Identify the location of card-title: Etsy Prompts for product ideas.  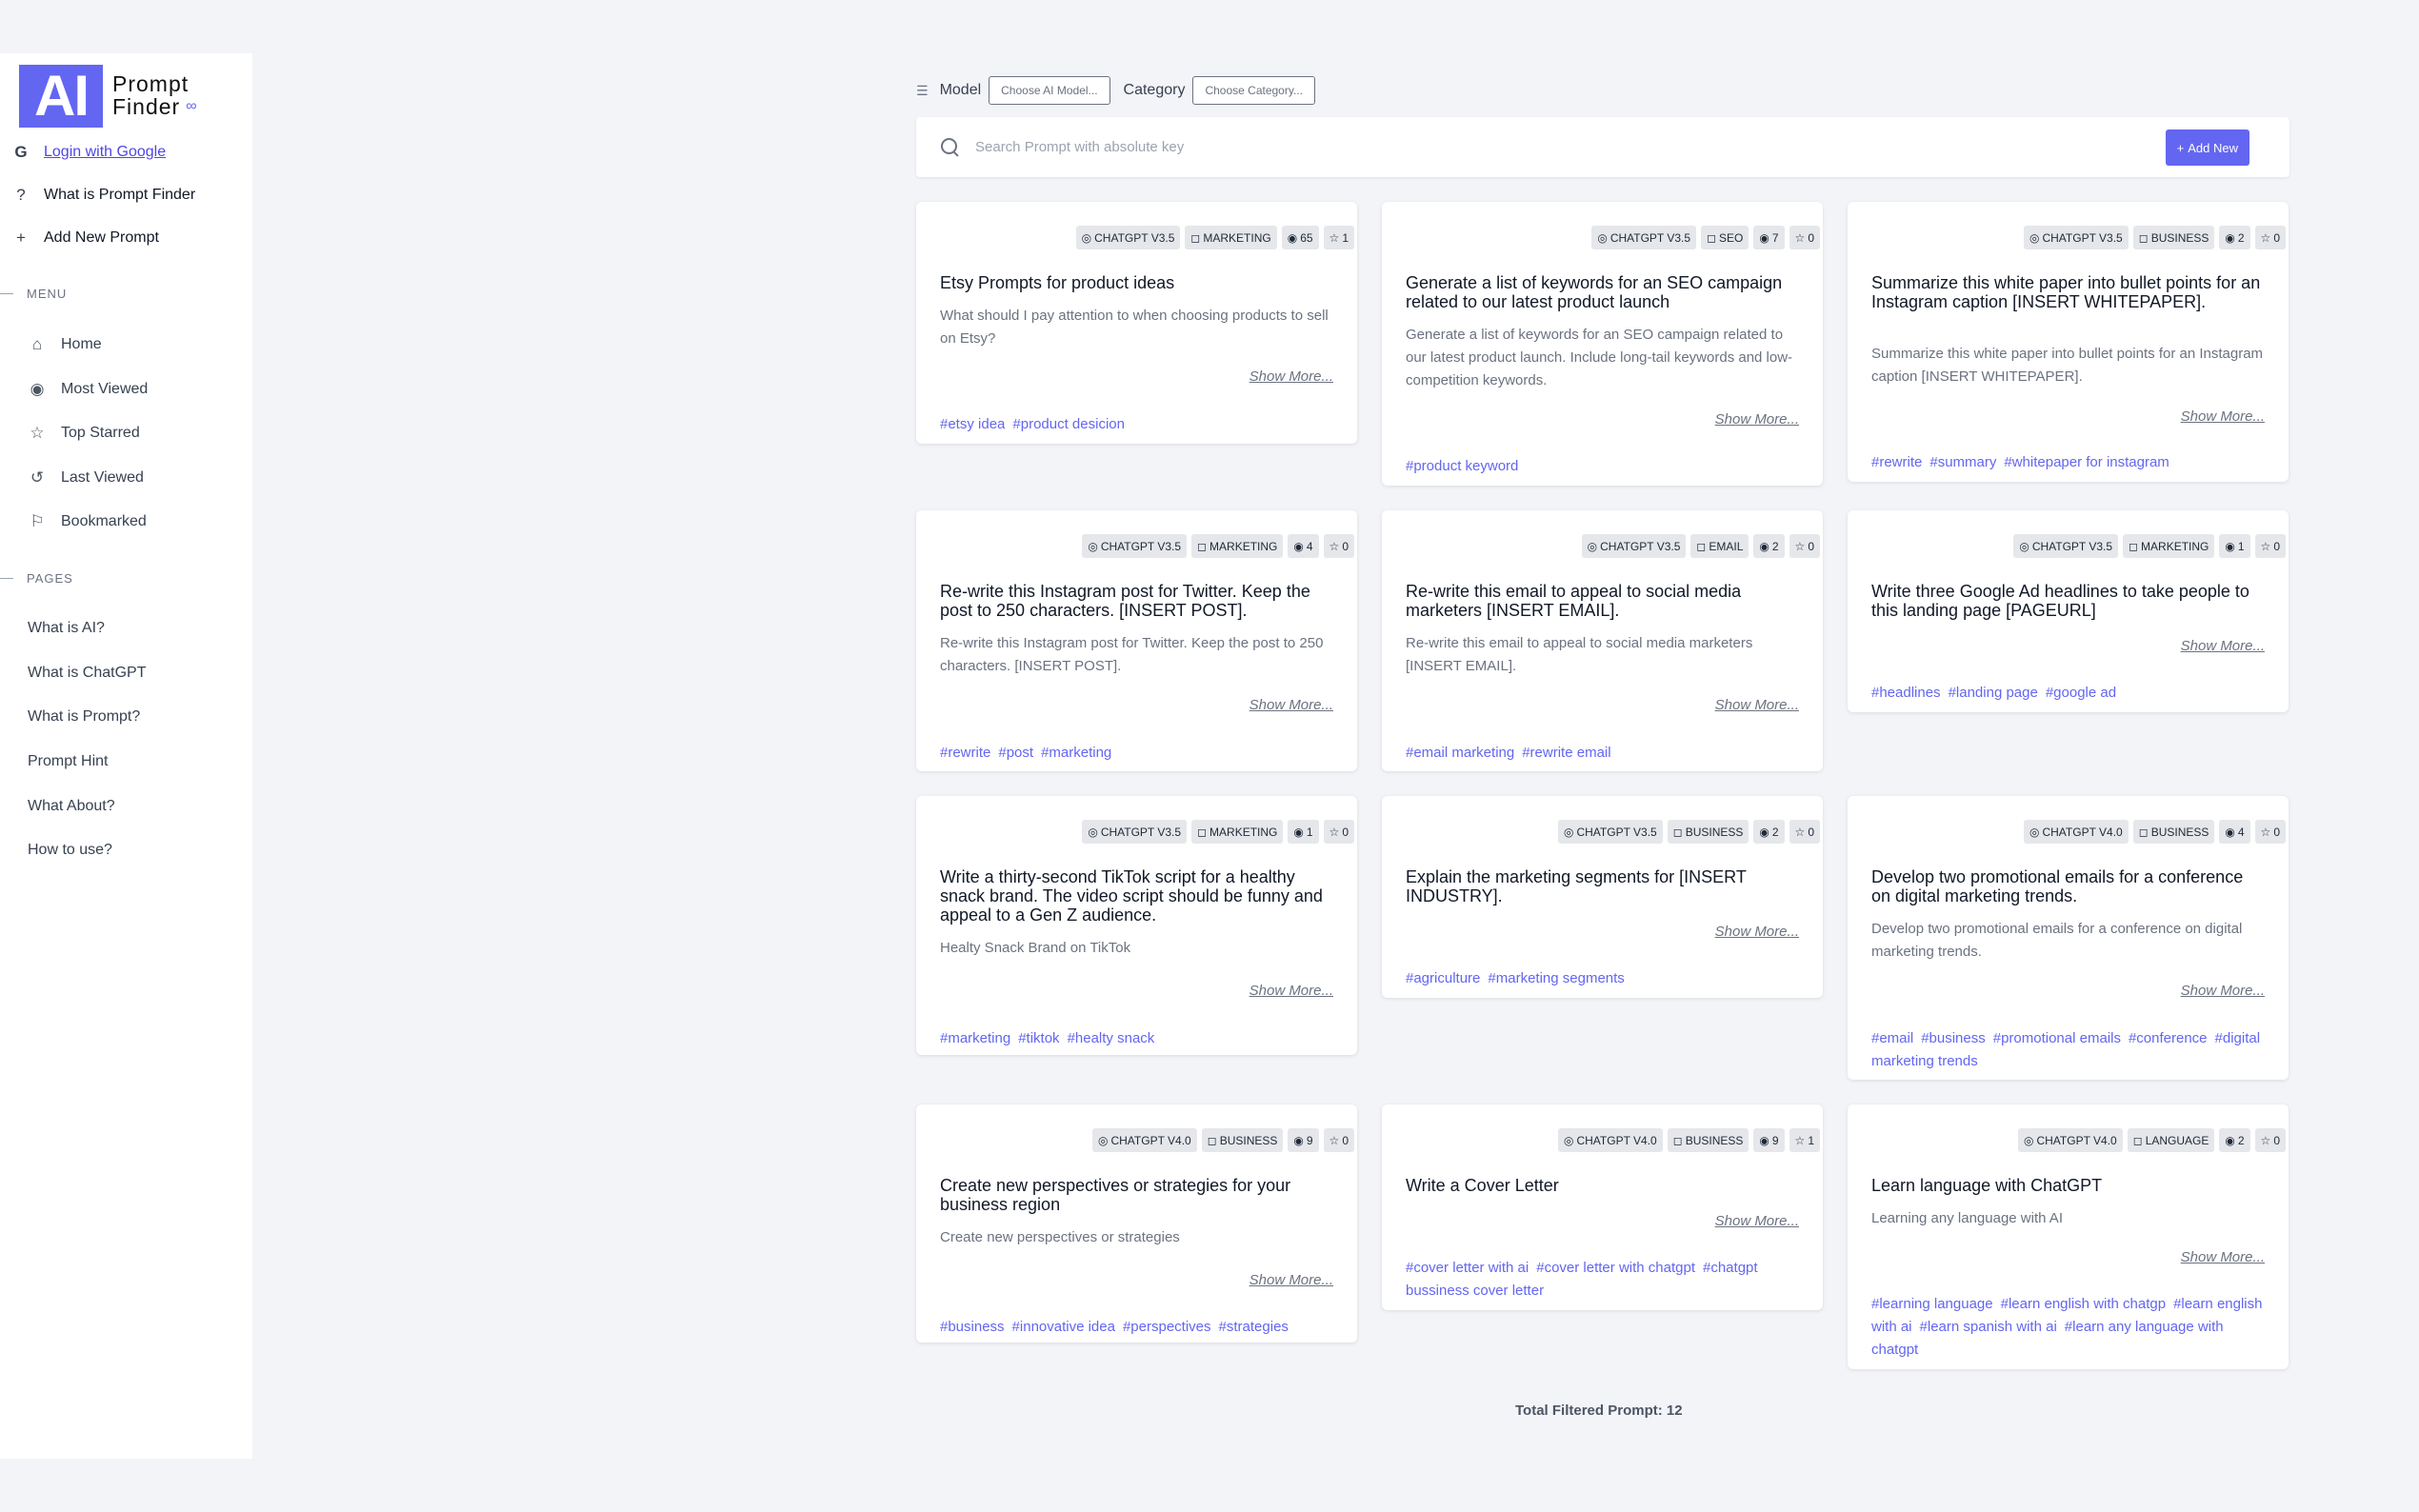
(1136, 282).